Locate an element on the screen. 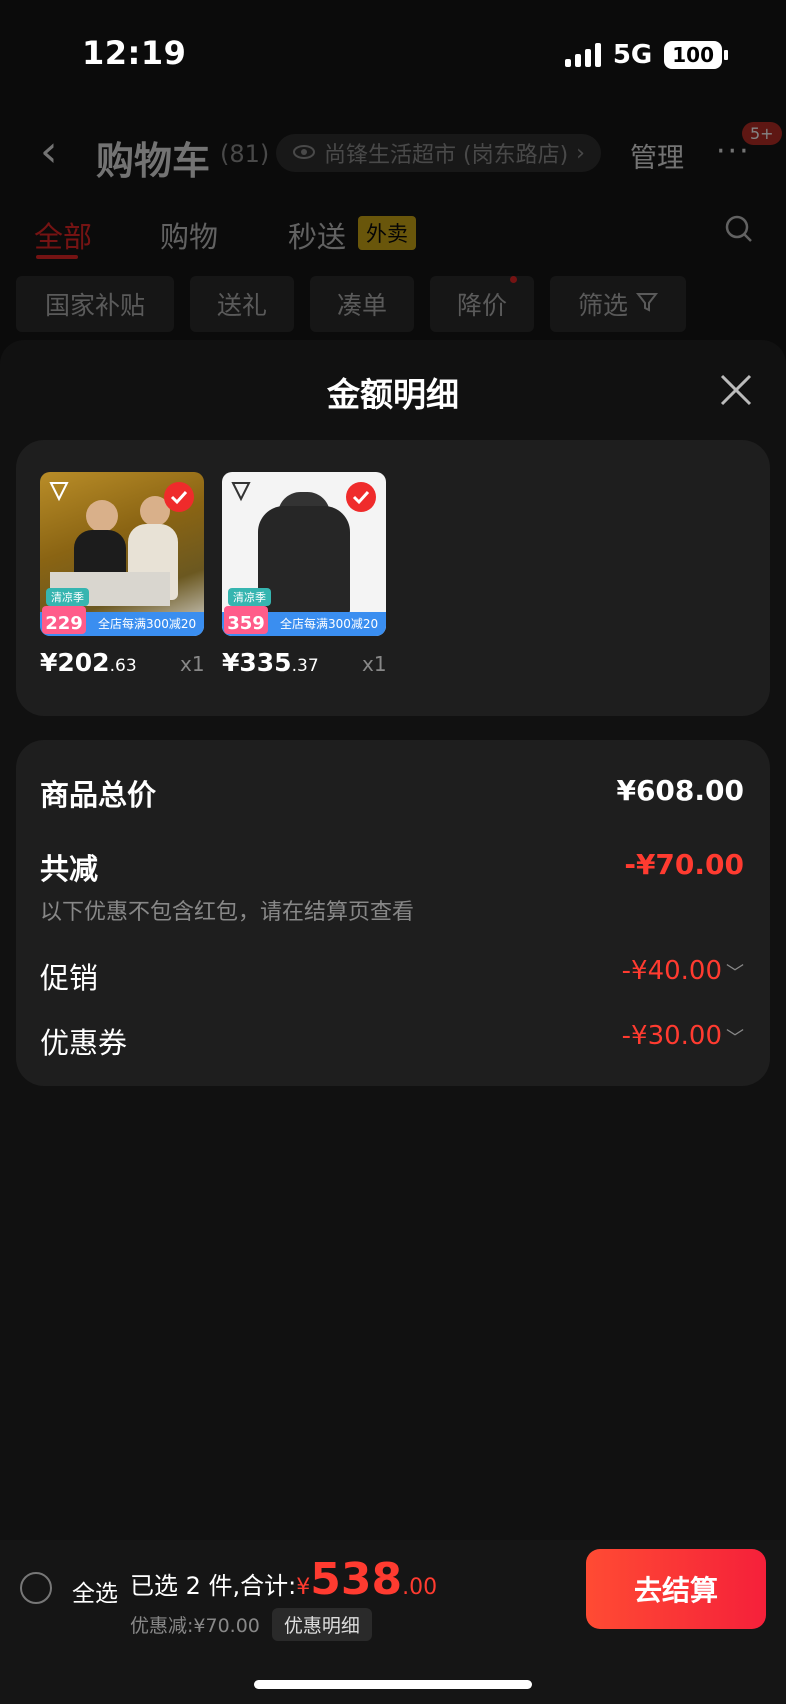 The height and width of the screenshot is (1704, 786). close-icon is located at coordinates (736, 392).